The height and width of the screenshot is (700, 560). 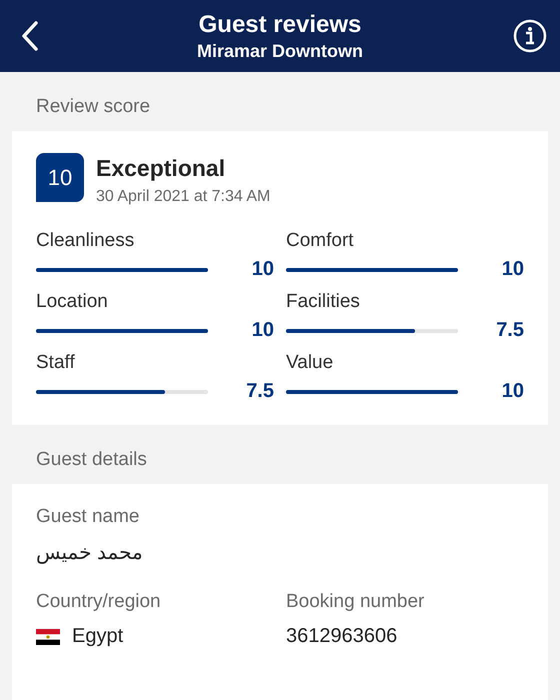 I want to click on field-label: Booking number, so click(x=356, y=602).